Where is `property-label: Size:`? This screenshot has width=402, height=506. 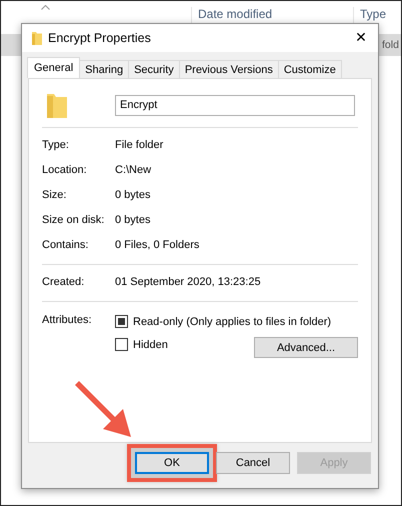 property-label: Size: is located at coordinates (55, 195).